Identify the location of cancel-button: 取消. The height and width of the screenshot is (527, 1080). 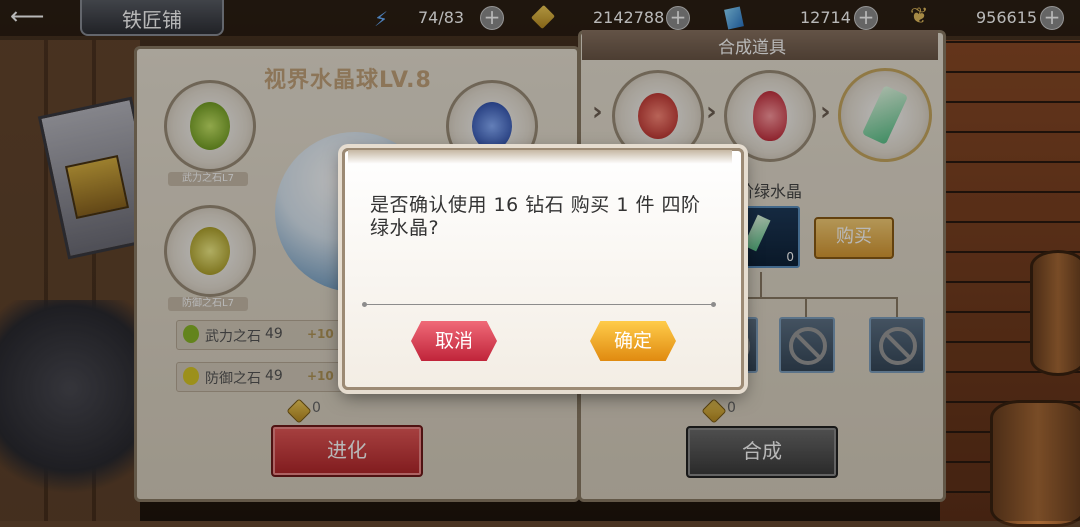
(454, 341).